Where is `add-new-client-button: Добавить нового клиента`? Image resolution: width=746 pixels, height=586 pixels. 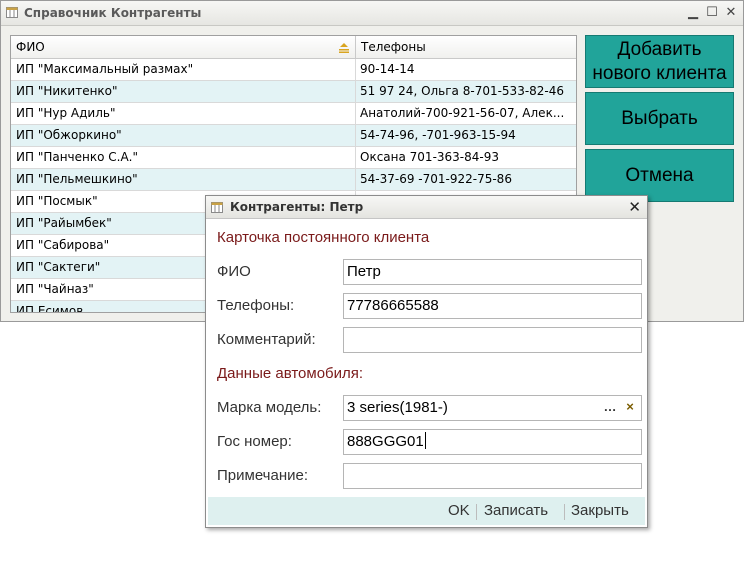 add-new-client-button: Добавить нового клиента is located at coordinates (659, 61).